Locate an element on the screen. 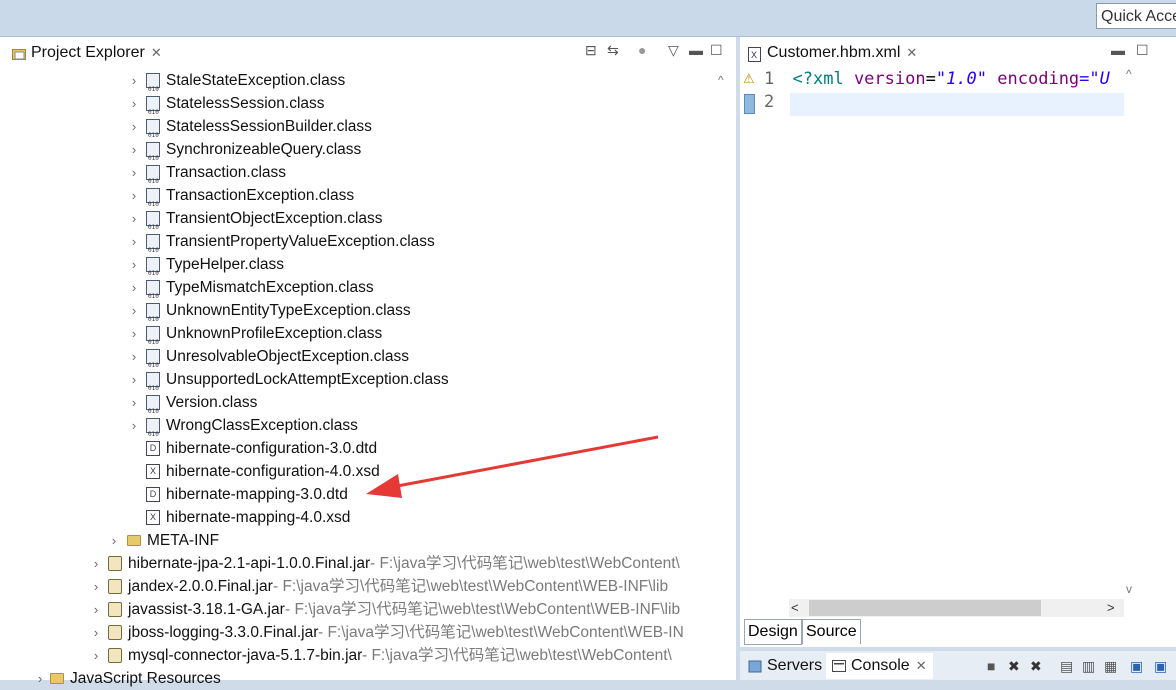 Image resolution: width=1176 pixels, height=690 pixels. remove-launch-icon: ✖ is located at coordinates (1014, 666).